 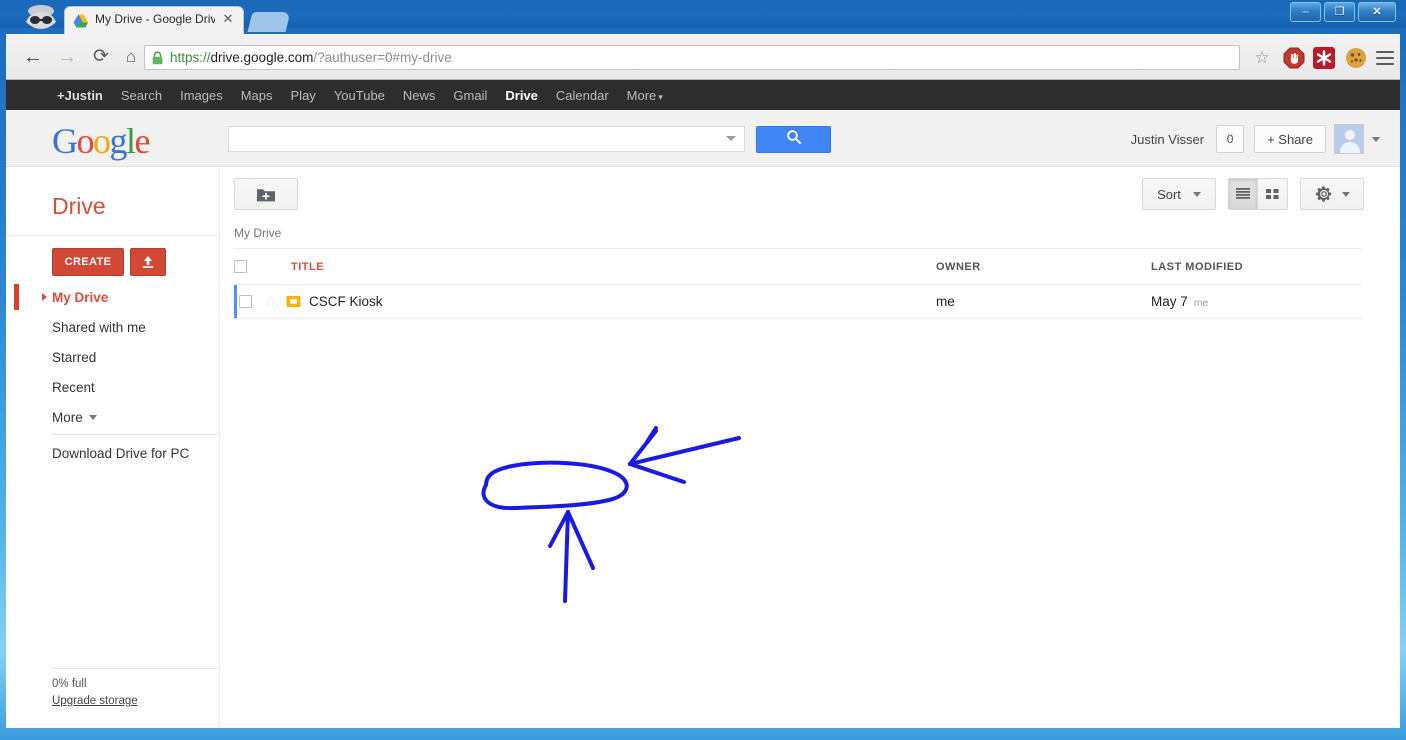 I want to click on row-checkbox, so click(x=245, y=301).